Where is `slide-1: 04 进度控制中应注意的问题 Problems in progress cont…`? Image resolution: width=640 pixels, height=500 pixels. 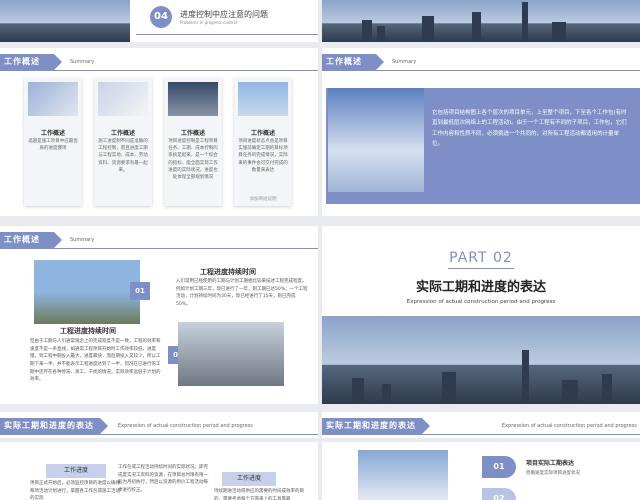 slide-1: 04 进度控制中应注意的问题 Problems in progress cont… is located at coordinates (159, 21).